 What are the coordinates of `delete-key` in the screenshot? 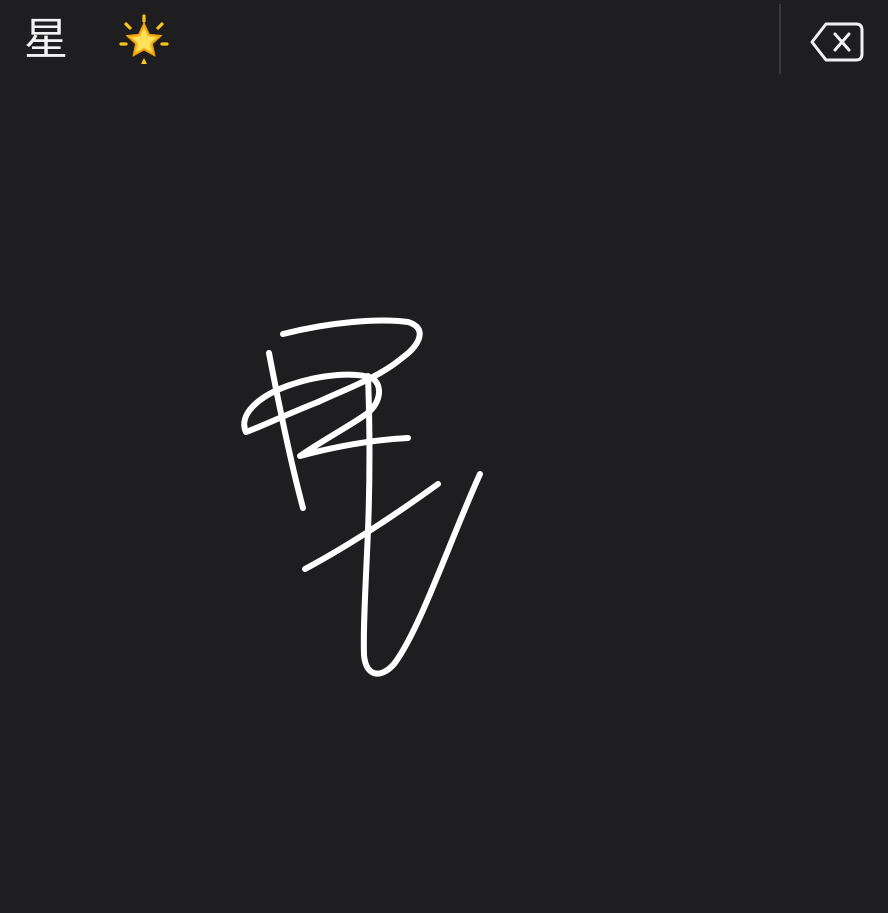 It's located at (837, 42).